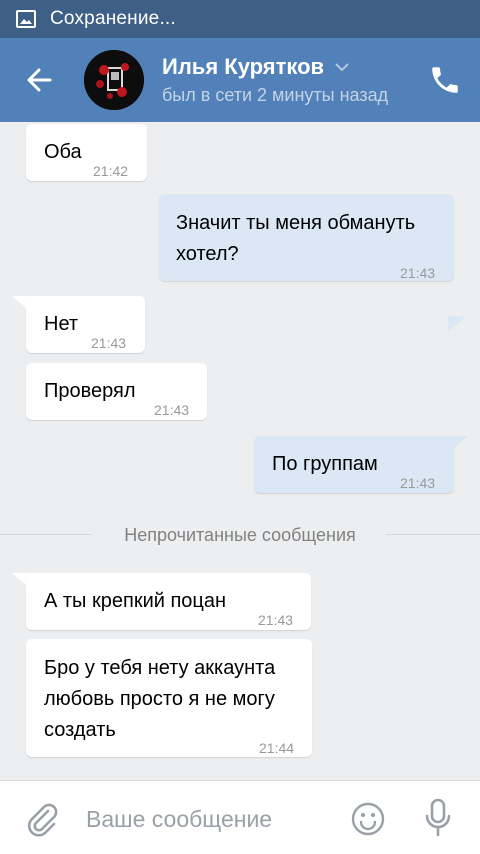  What do you see at coordinates (445, 80) in the screenshot?
I see `phone-icon` at bounding box center [445, 80].